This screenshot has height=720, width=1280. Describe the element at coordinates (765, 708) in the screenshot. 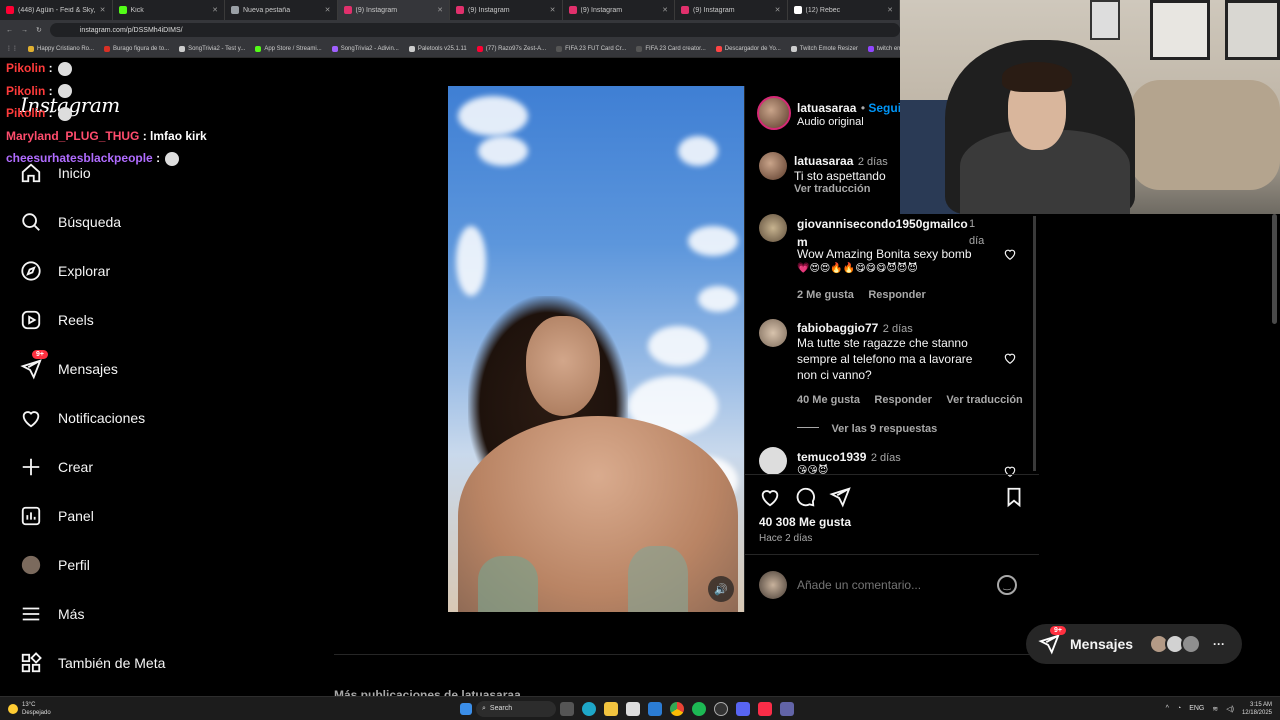

I see `music-icon` at that location.